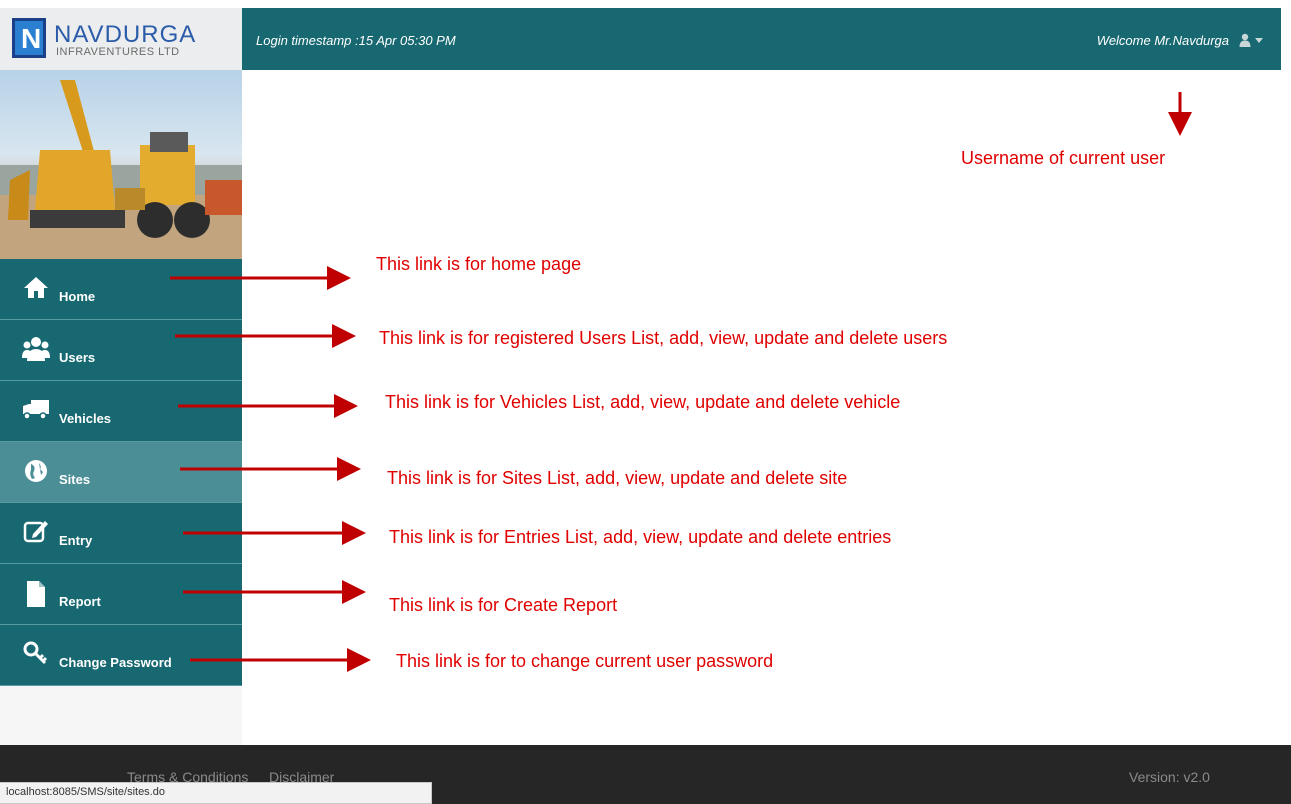  I want to click on annotation-report: This link is for Create Report, so click(503, 605).